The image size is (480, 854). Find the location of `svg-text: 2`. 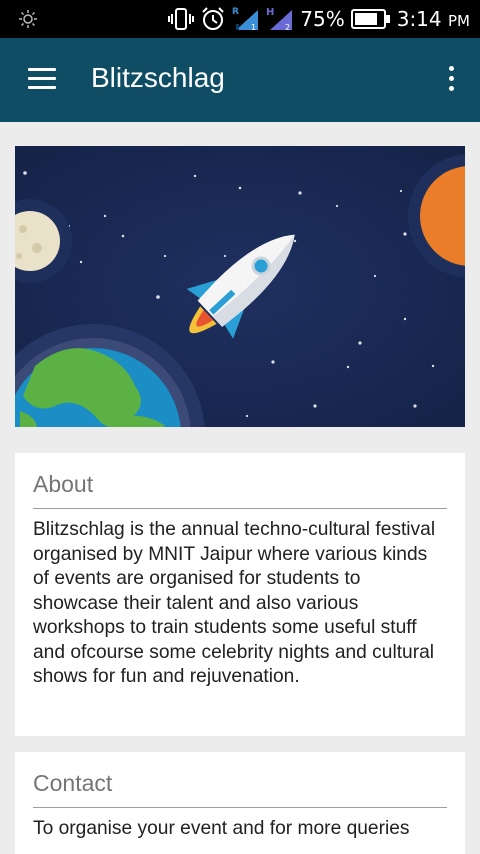

svg-text: 2 is located at coordinates (287, 27).